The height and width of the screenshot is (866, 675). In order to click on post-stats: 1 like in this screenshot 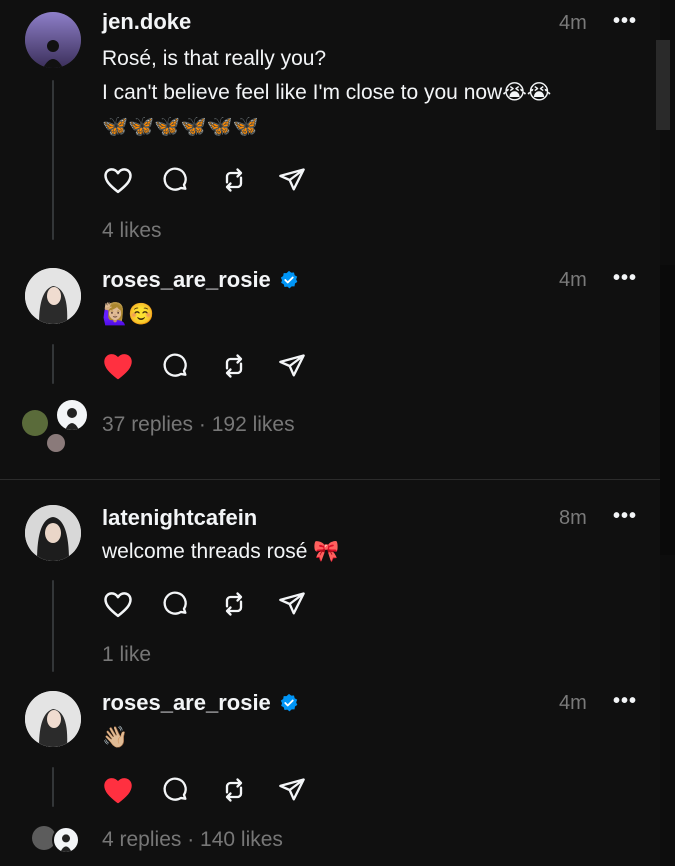, I will do `click(126, 655)`.